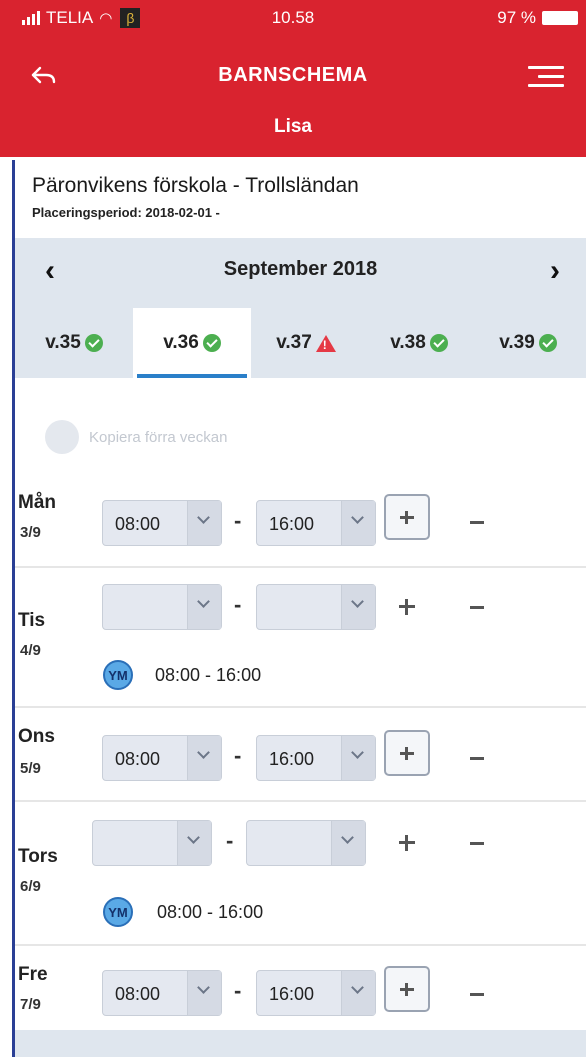 This screenshot has height=1057, width=586. Describe the element at coordinates (30, 1004) in the screenshot. I see `day-date: 7/9` at that location.